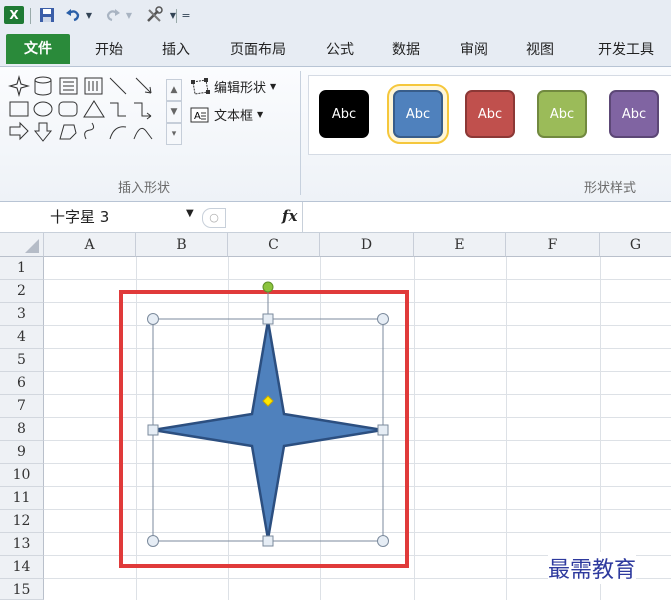  Describe the element at coordinates (68, 86) in the screenshot. I see `textbox-shape-icon` at that location.